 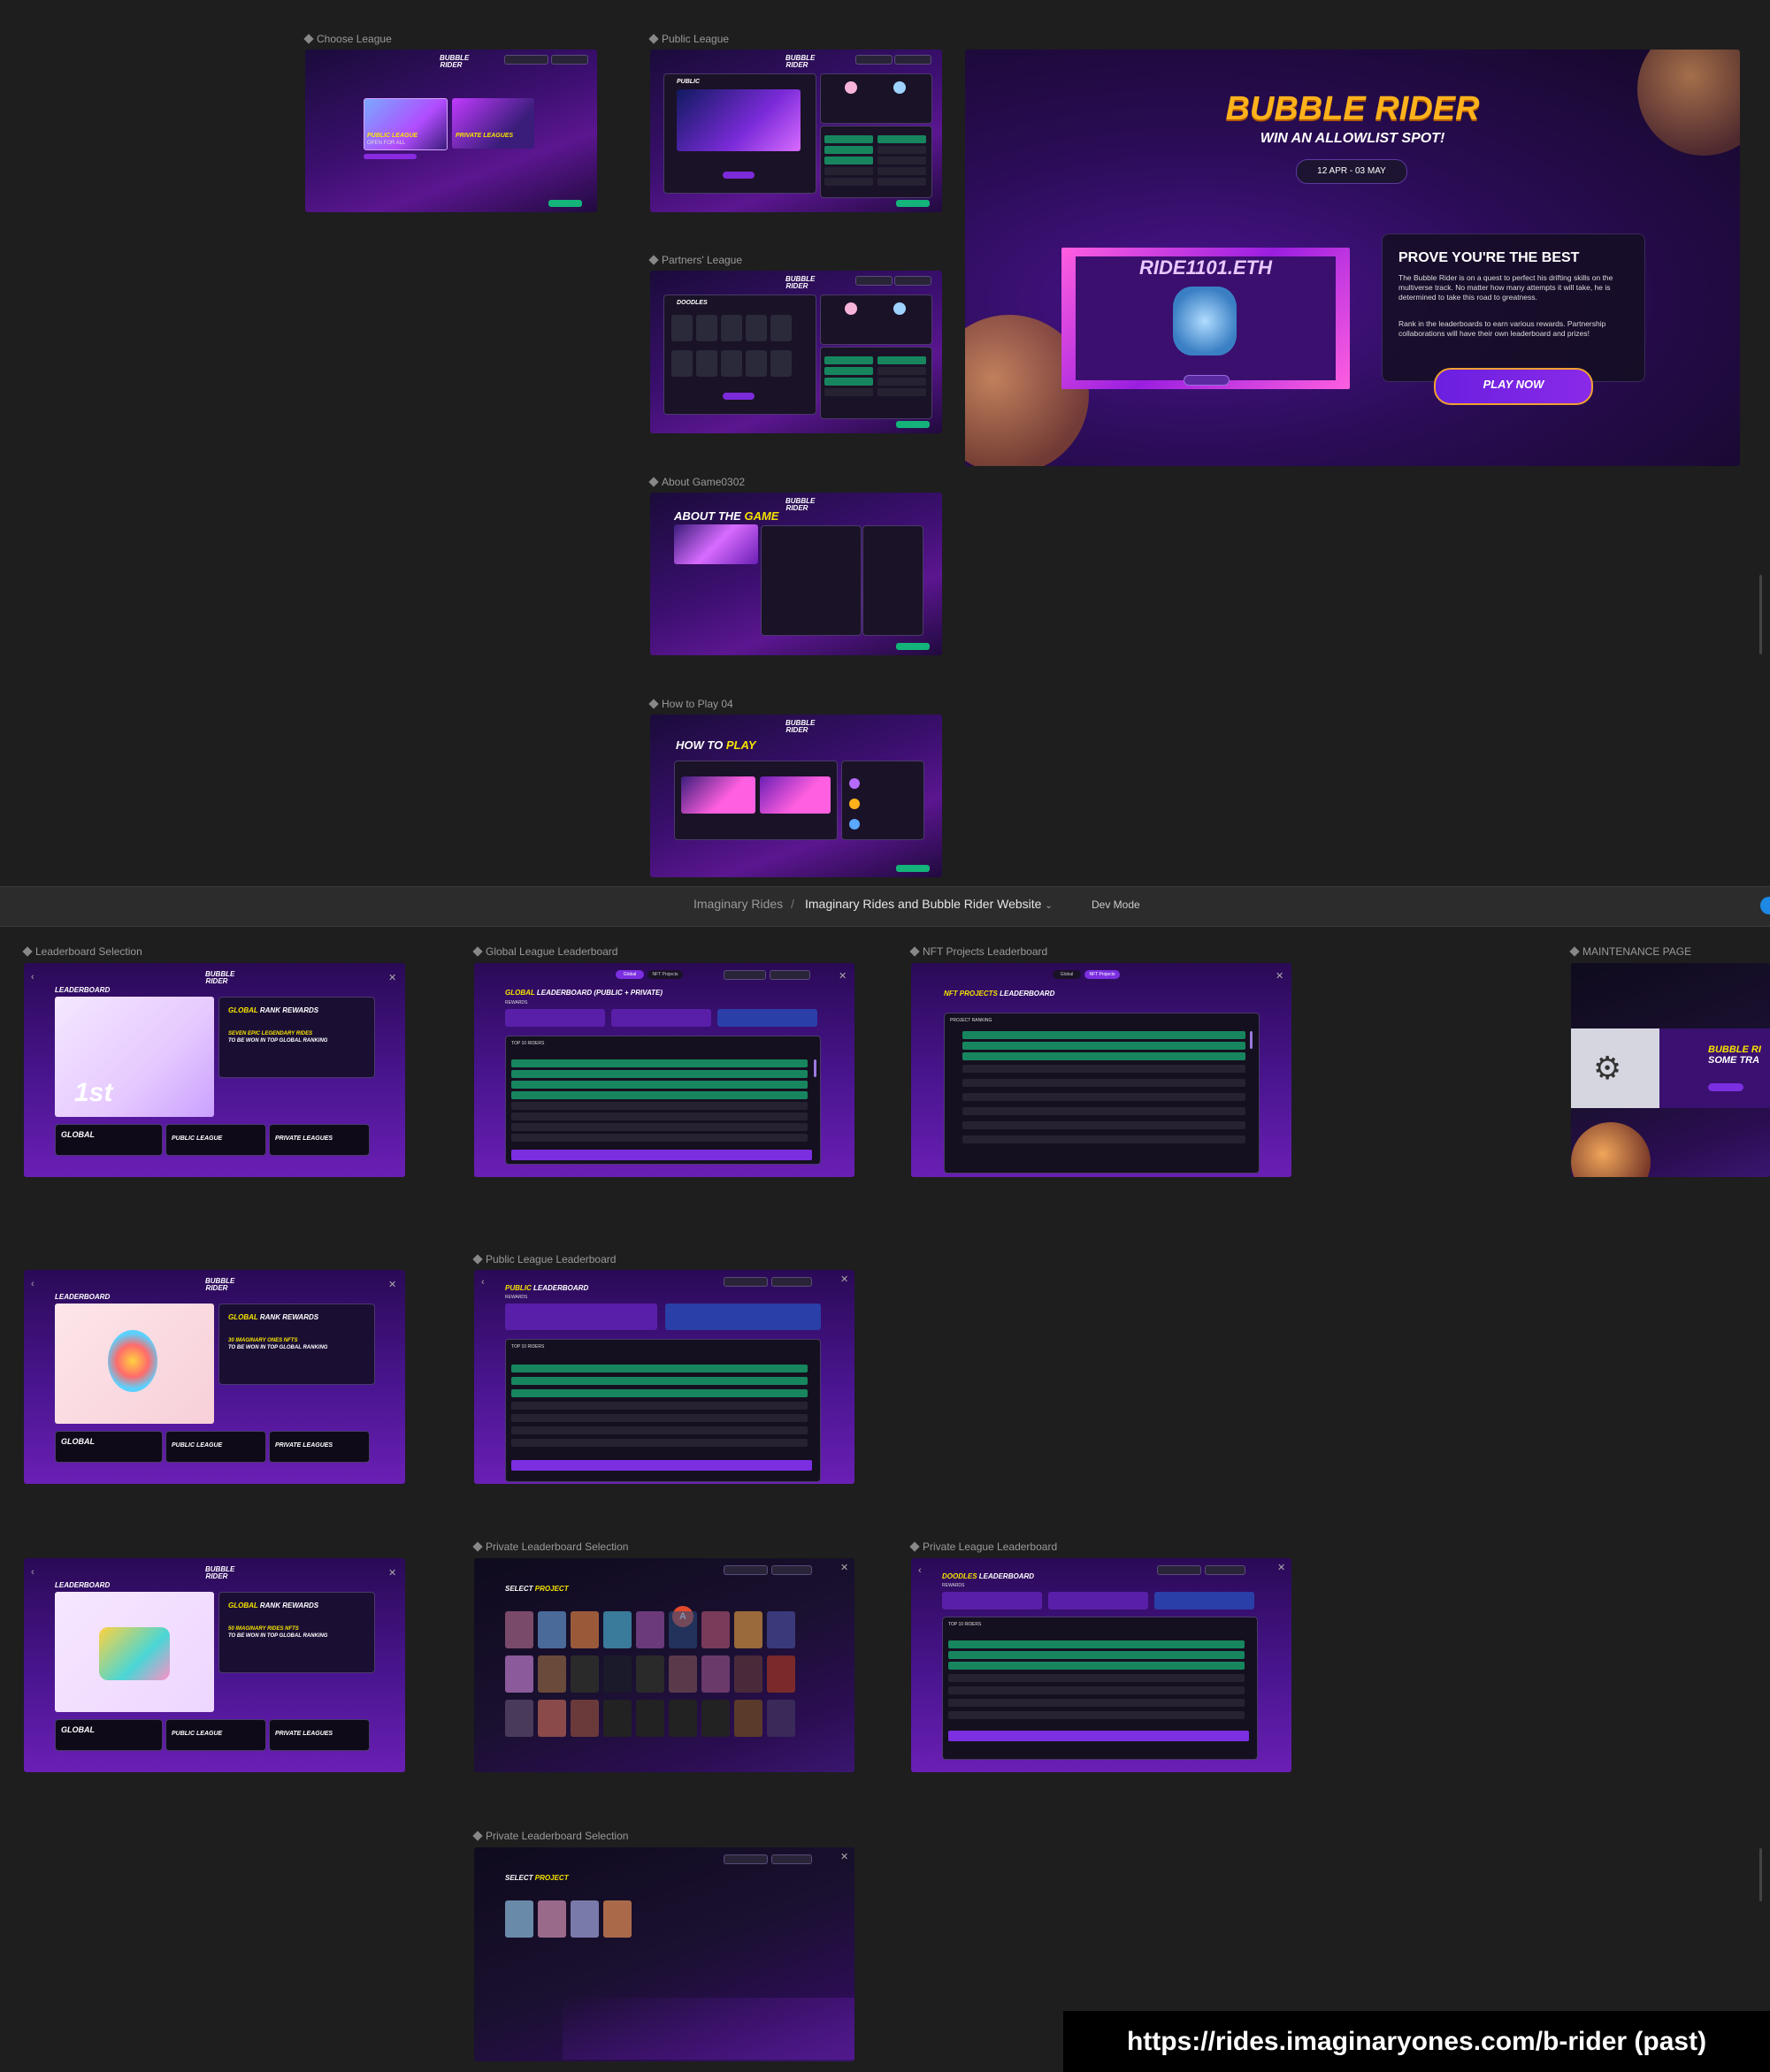 I want to click on reward-image, so click(x=134, y=1652).